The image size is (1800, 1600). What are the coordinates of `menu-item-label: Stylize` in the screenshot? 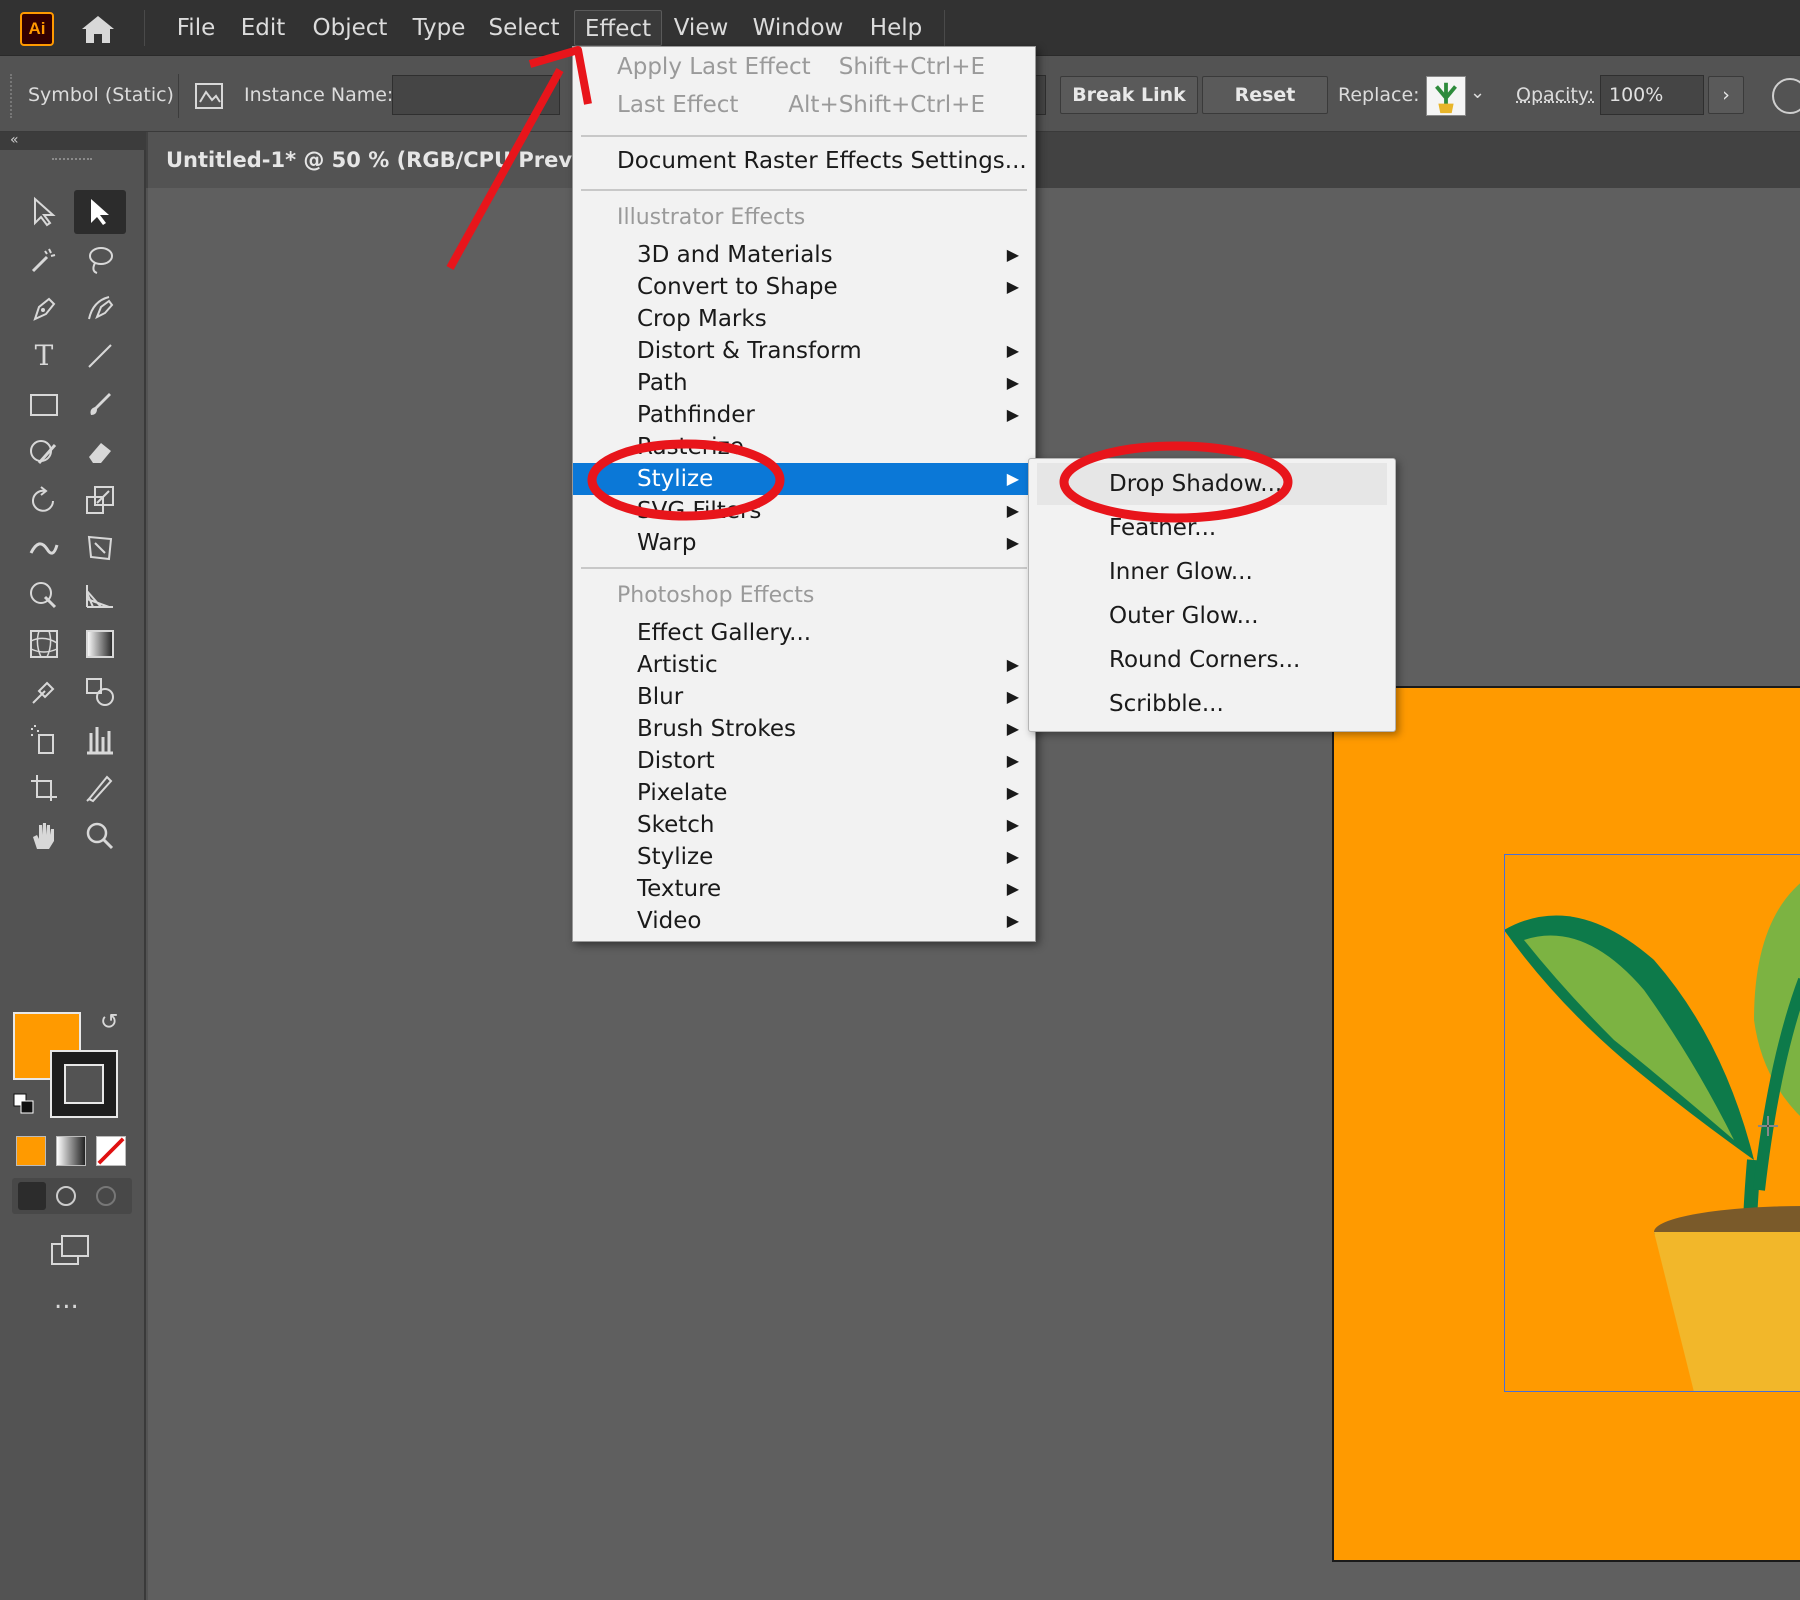 It's located at (675, 479).